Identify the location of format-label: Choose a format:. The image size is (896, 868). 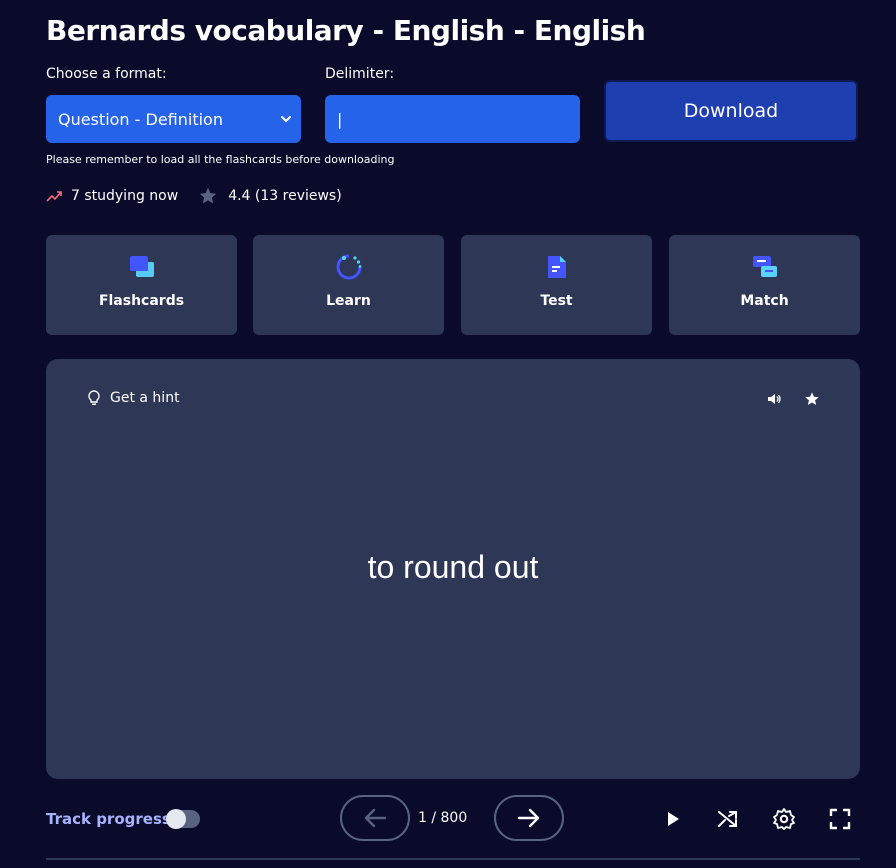
(106, 74).